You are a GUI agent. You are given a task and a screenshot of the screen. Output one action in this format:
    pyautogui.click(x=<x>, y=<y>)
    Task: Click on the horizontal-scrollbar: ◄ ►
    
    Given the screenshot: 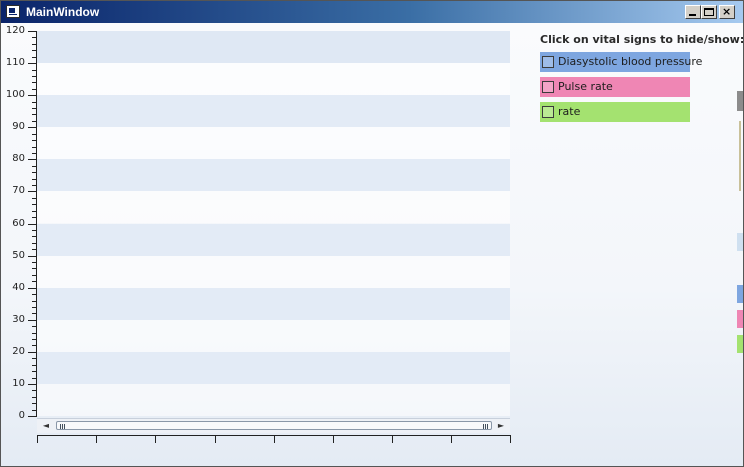 What is the action you would take?
    pyautogui.click(x=273, y=425)
    